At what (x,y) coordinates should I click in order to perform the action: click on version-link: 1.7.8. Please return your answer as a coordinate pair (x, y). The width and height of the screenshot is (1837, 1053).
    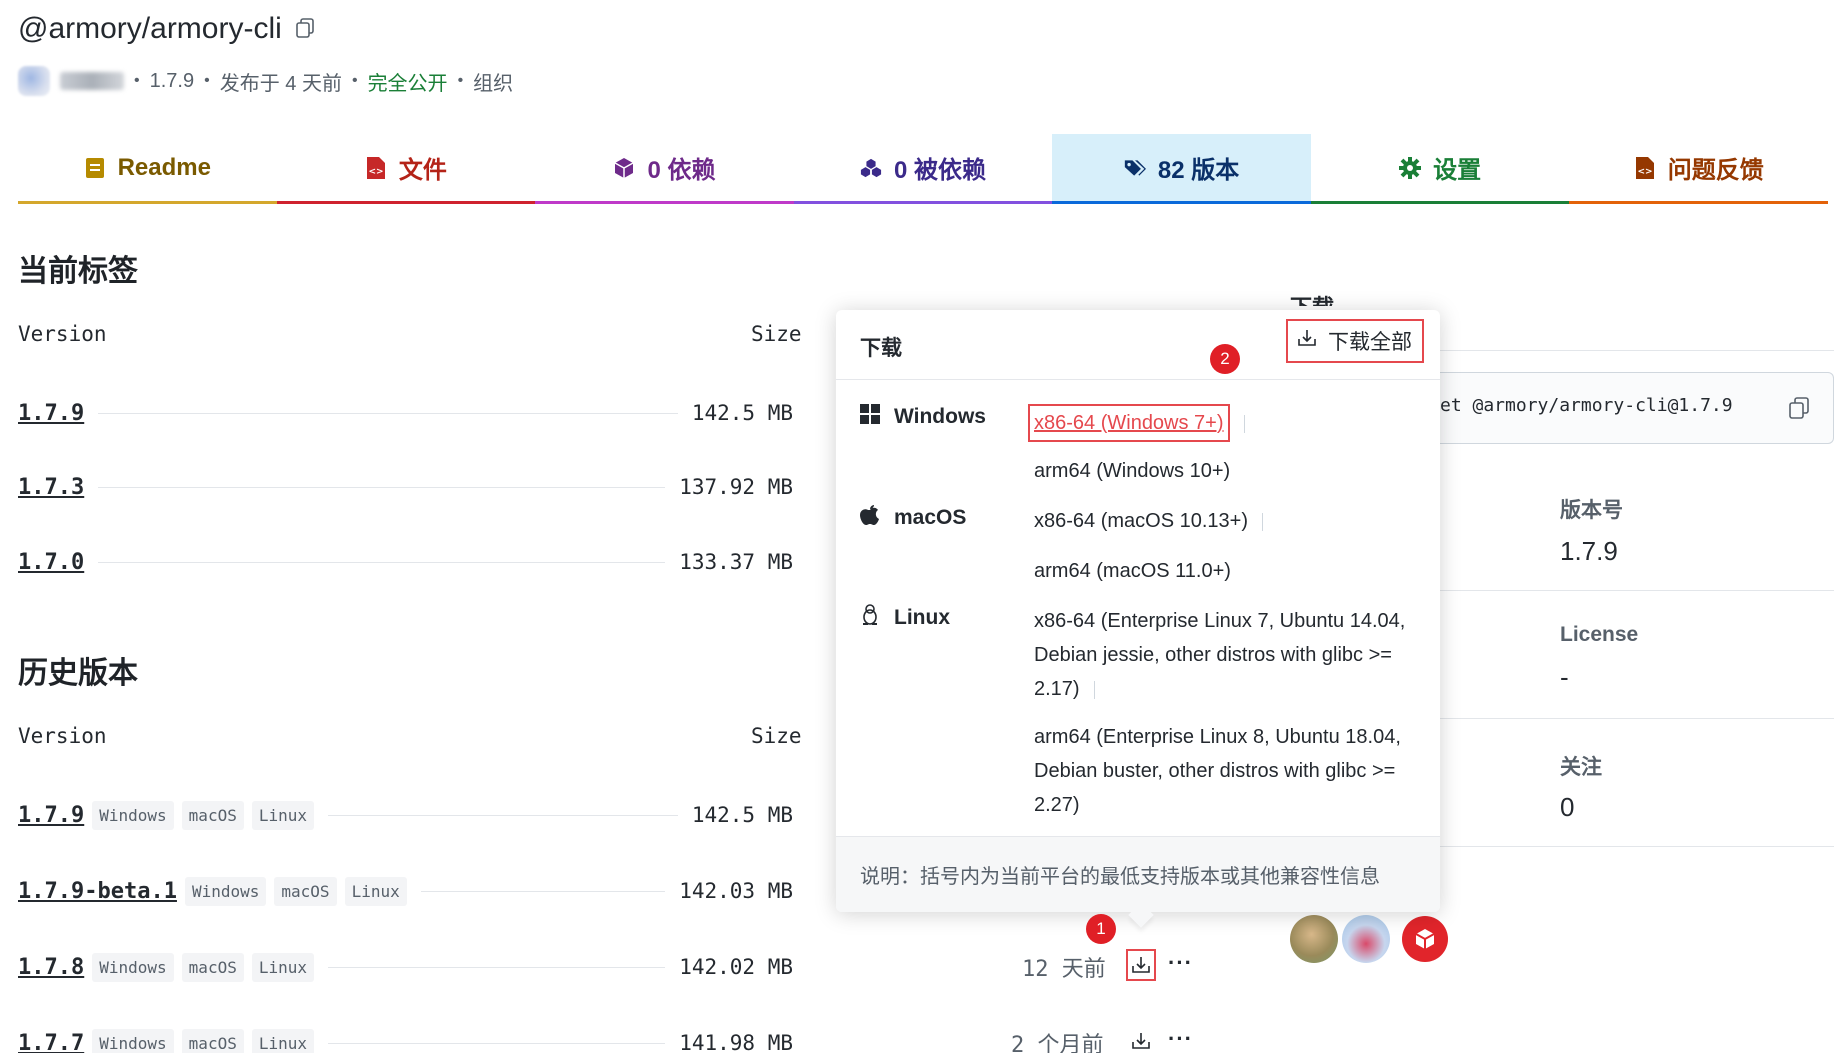
    Looking at the image, I should click on (51, 967).